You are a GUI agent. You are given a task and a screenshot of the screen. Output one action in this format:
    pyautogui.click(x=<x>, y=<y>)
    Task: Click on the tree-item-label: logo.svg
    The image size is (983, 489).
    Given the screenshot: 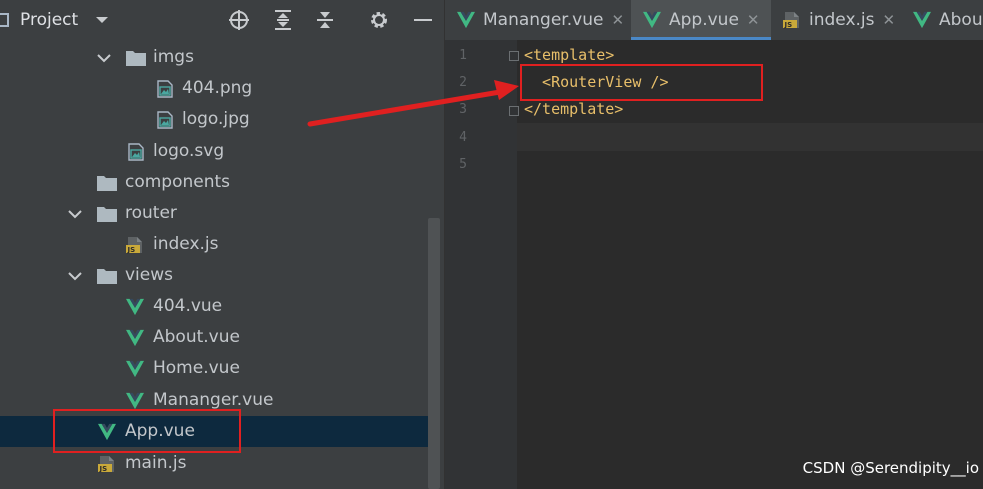 What is the action you would take?
    pyautogui.click(x=189, y=151)
    